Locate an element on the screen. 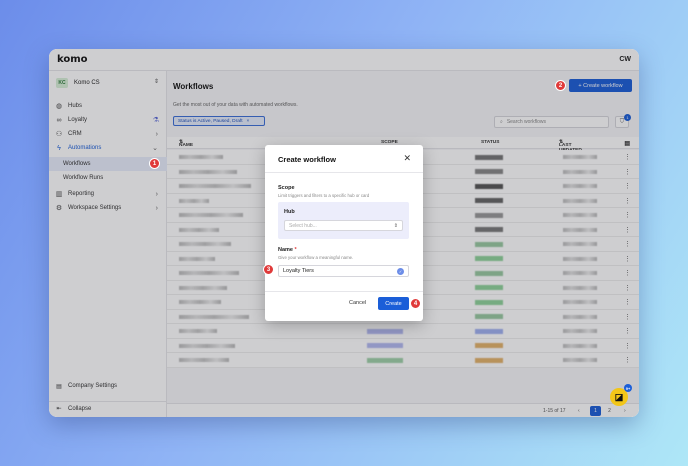 This screenshot has height=466, width=688. cancel-button: Cancel is located at coordinates (357, 303).